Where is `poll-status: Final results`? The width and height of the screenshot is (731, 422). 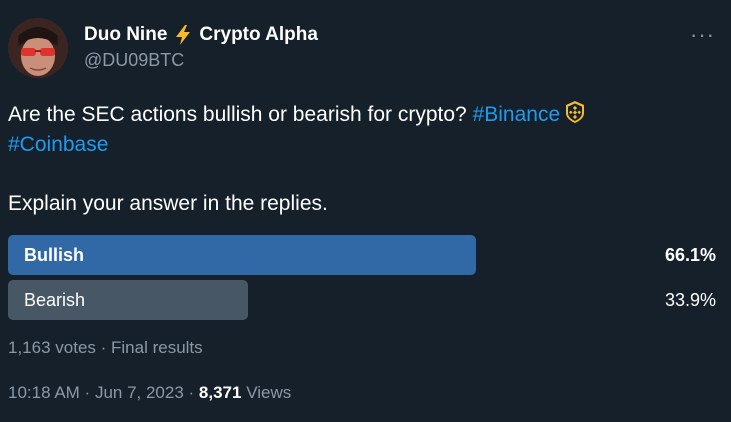 poll-status: Final results is located at coordinates (157, 347).